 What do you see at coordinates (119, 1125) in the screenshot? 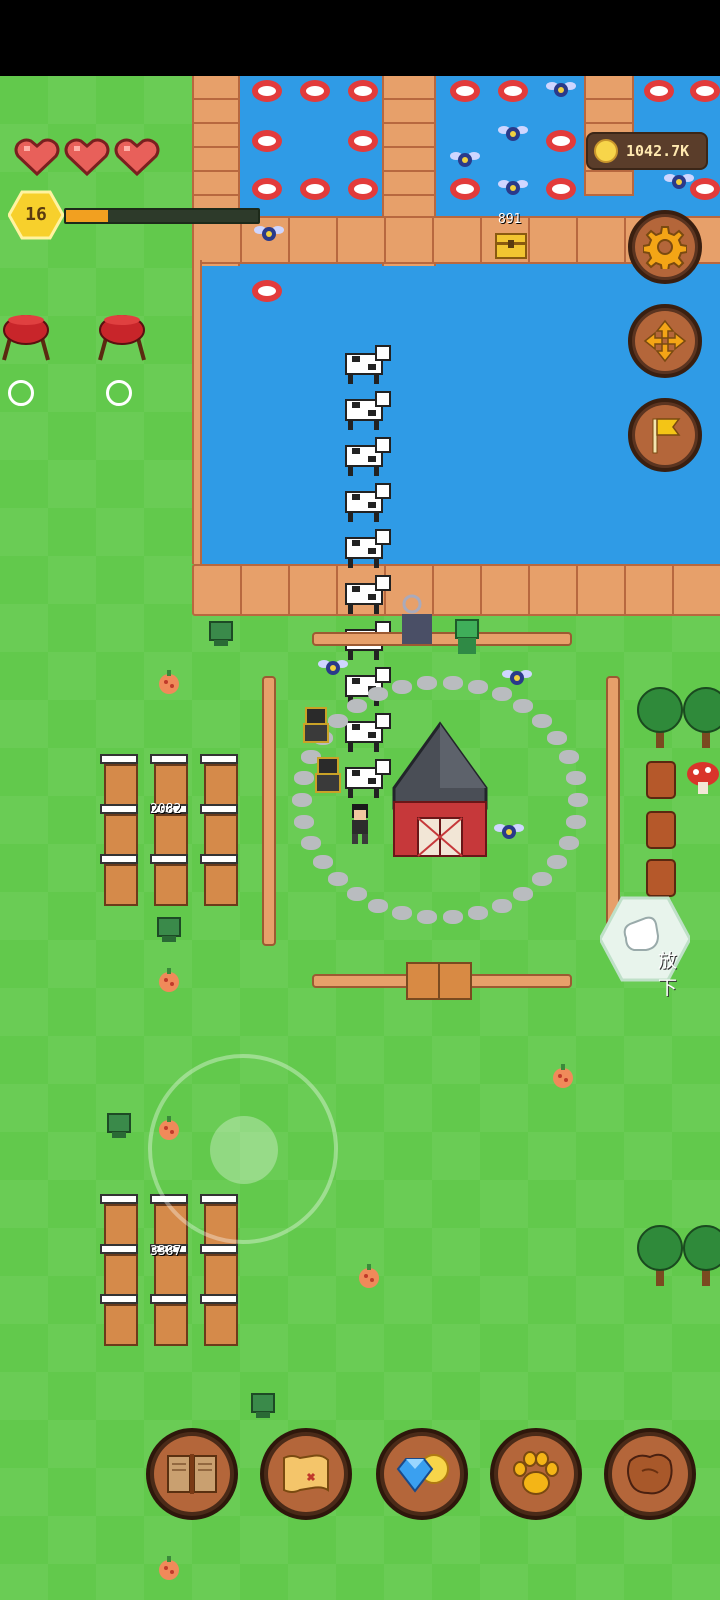
I see `goblin-creature` at bounding box center [119, 1125].